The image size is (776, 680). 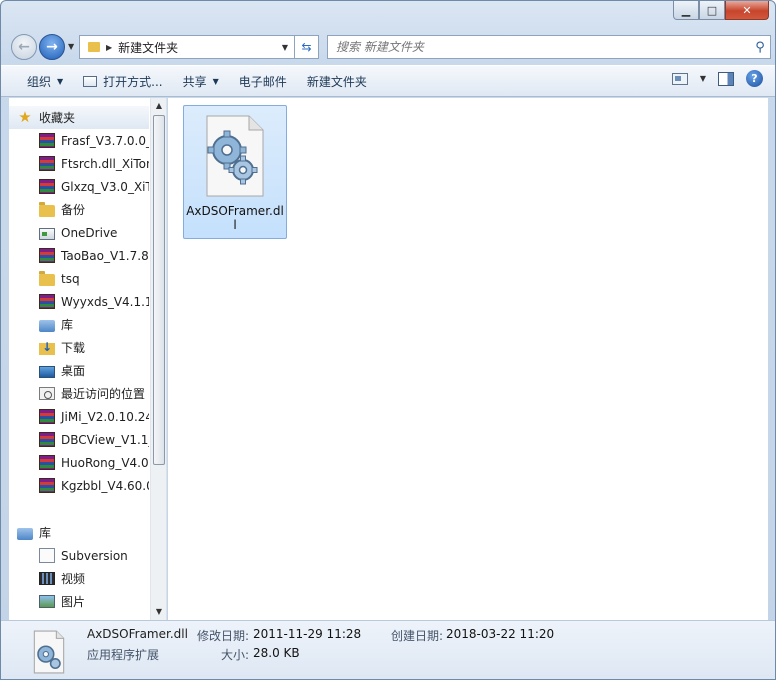 I want to click on back-arrow-icon: ←, so click(x=24, y=47).